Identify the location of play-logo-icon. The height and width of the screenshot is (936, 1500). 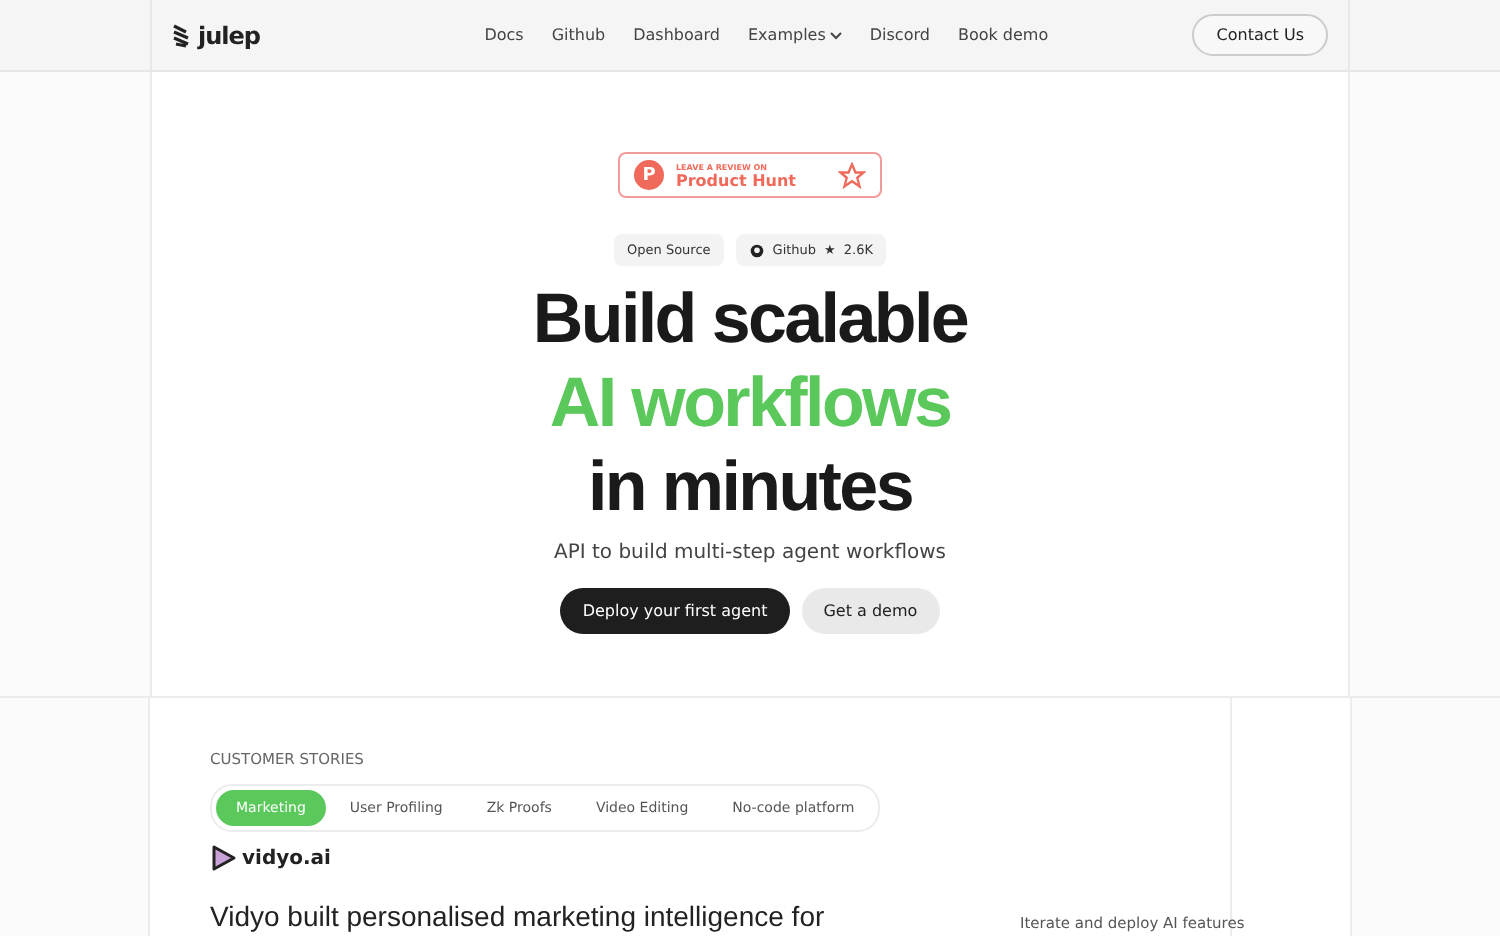
(224, 858).